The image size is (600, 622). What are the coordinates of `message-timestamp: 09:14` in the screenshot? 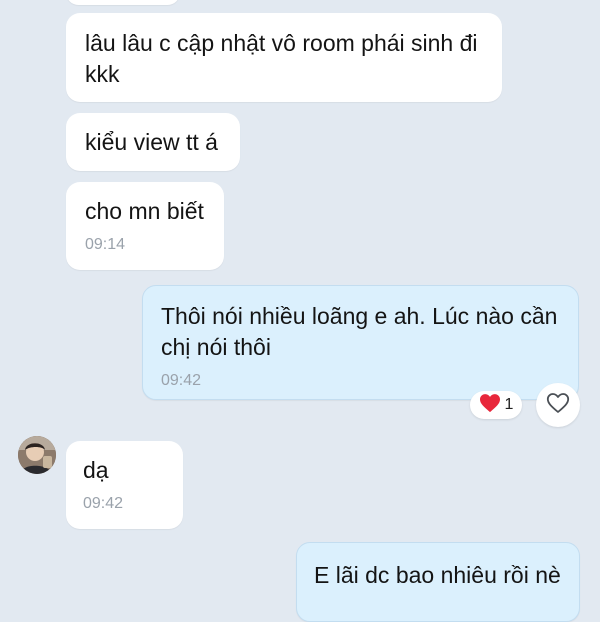 It's located at (105, 244).